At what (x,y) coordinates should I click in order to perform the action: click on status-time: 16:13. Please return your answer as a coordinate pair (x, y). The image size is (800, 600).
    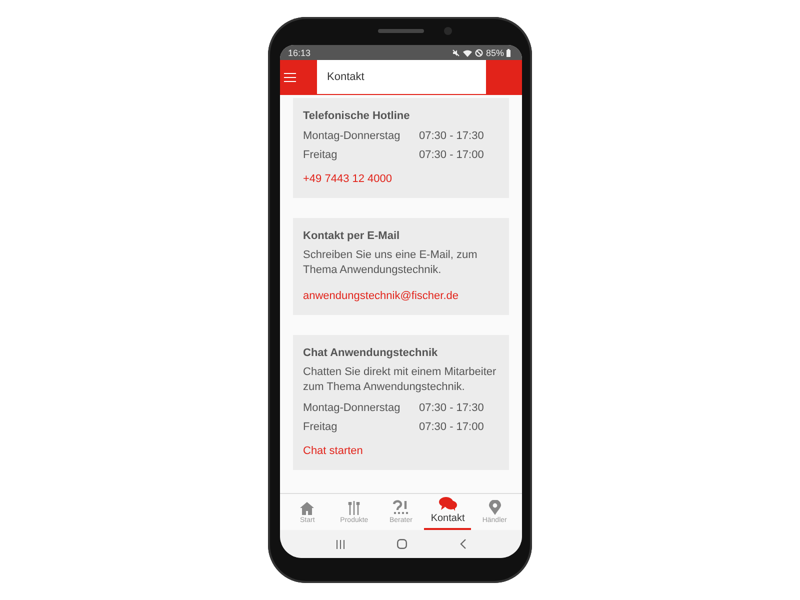
    Looking at the image, I should click on (299, 53).